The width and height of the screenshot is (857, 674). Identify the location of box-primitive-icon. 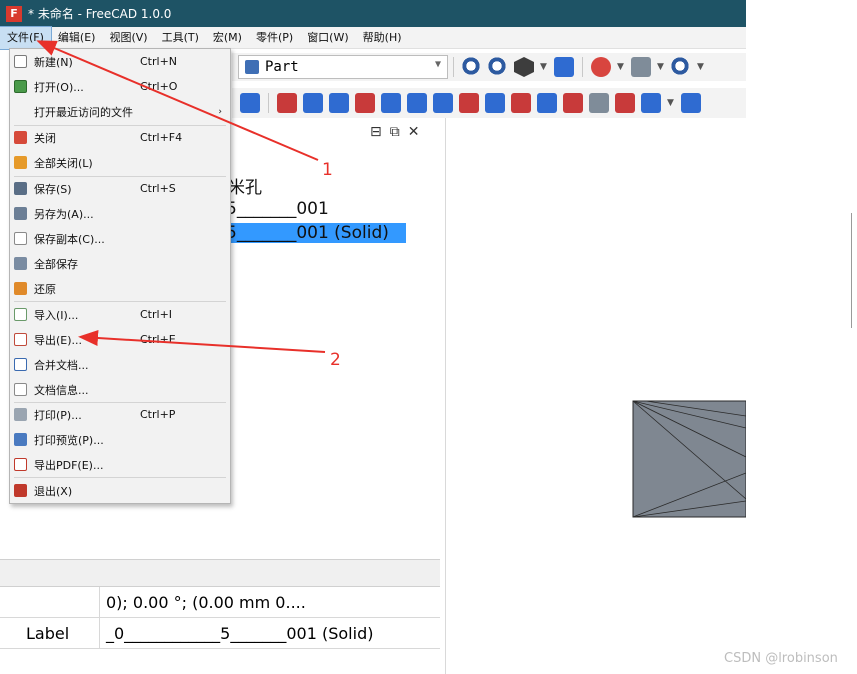
(287, 103).